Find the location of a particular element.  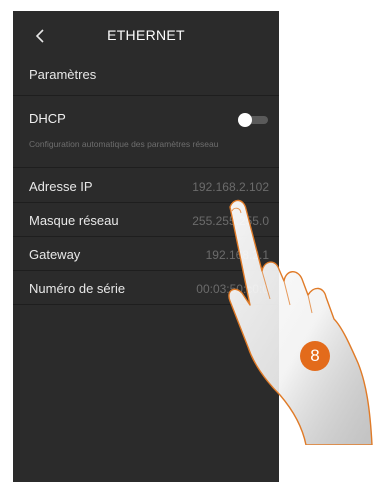

field-label: Adresse IP is located at coordinates (61, 186).